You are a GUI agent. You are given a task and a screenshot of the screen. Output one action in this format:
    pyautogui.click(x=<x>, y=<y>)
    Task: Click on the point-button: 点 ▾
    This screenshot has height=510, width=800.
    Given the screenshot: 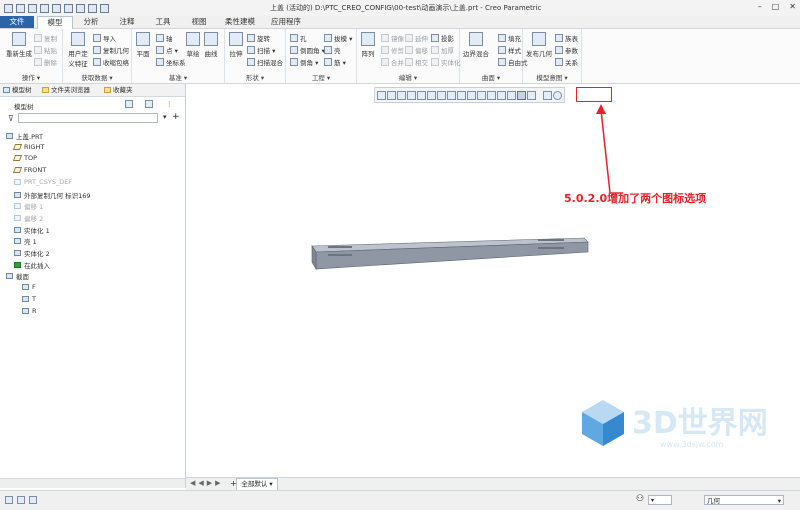 What is the action you would take?
    pyautogui.click(x=167, y=50)
    